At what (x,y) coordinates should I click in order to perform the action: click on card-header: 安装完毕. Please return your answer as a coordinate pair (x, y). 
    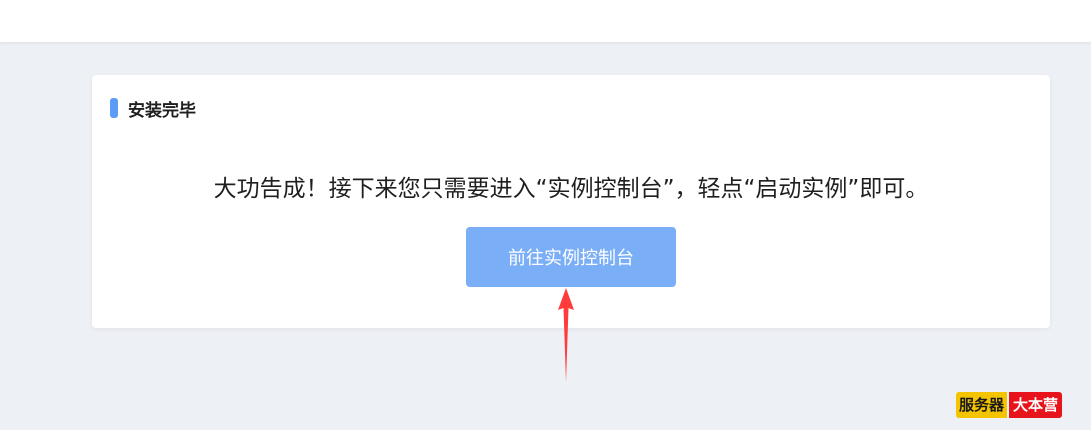
    Looking at the image, I should click on (153, 109).